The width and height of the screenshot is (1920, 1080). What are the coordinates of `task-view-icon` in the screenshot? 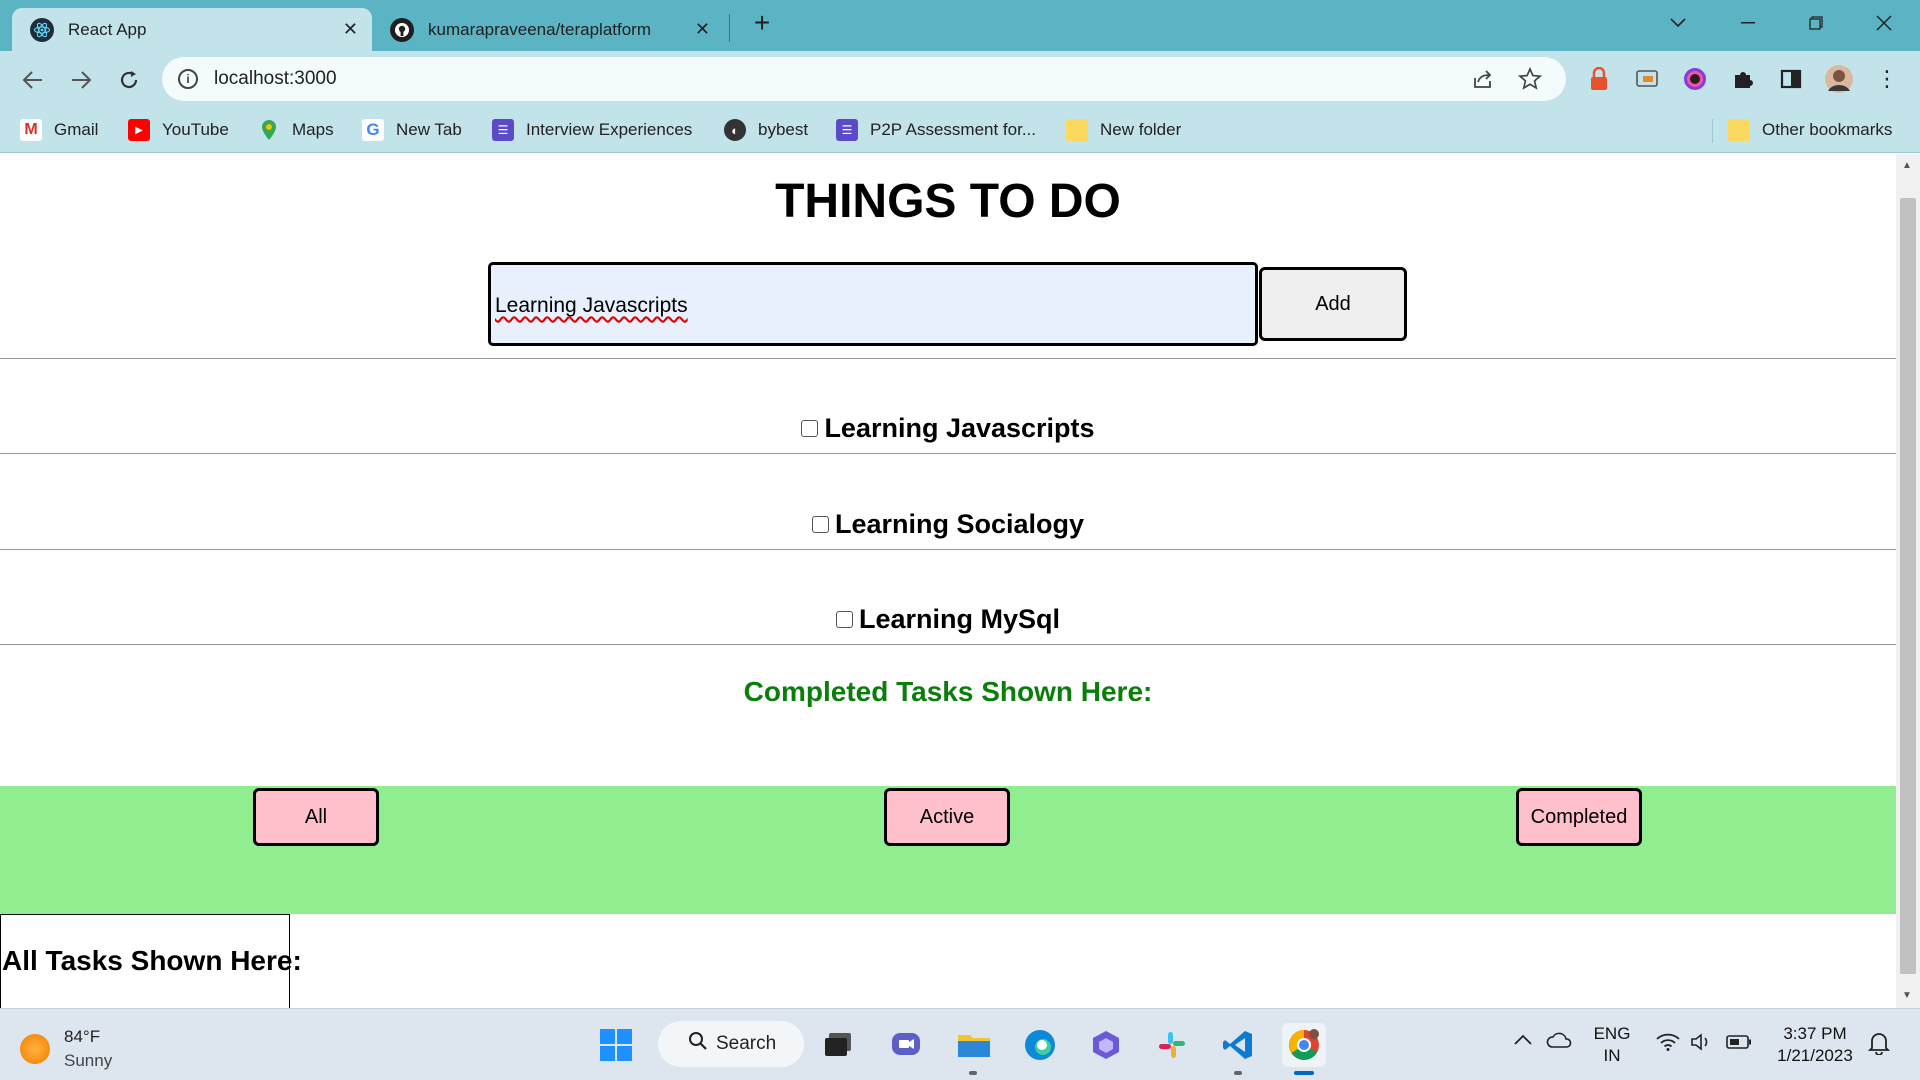 It's located at (838, 1045).